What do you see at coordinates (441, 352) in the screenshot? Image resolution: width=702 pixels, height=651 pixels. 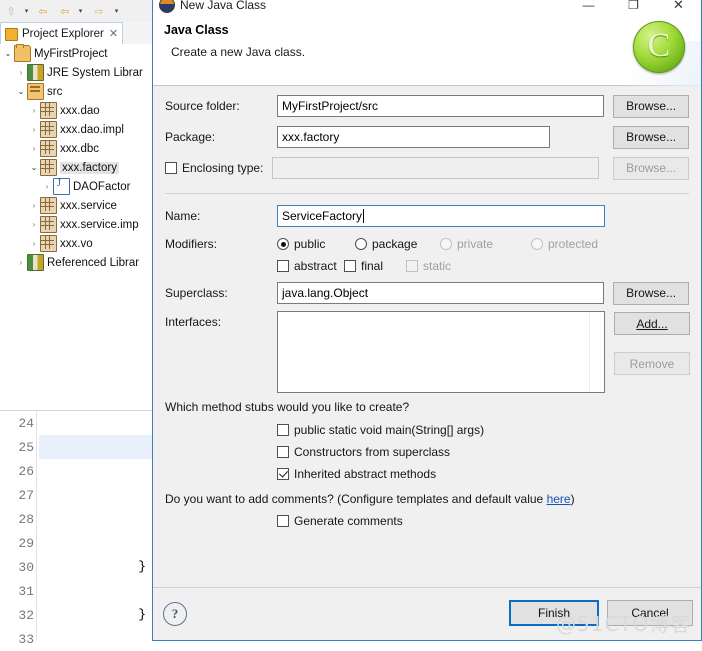 I see `interfaces-listbox` at bounding box center [441, 352].